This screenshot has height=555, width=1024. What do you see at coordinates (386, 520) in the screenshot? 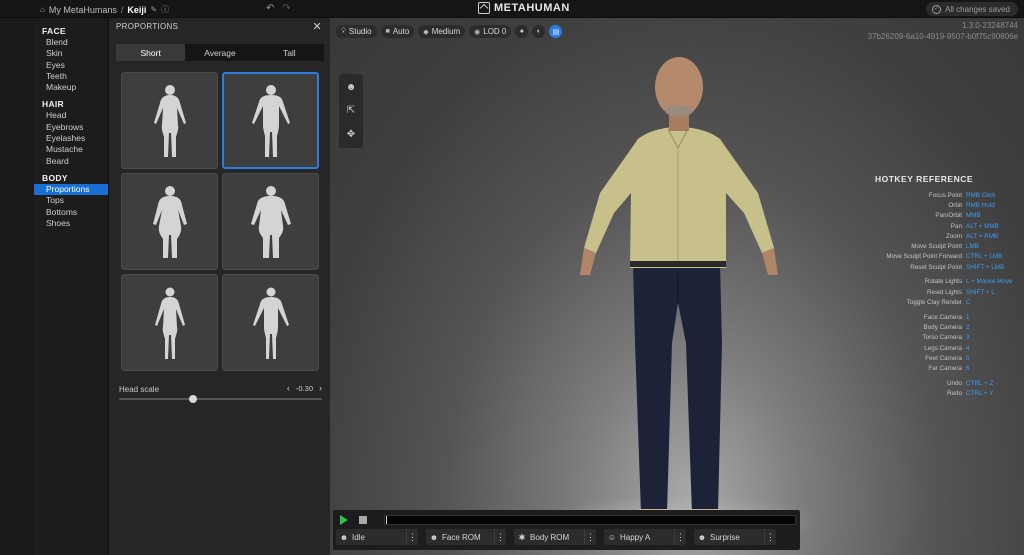
I see `playhead` at bounding box center [386, 520].